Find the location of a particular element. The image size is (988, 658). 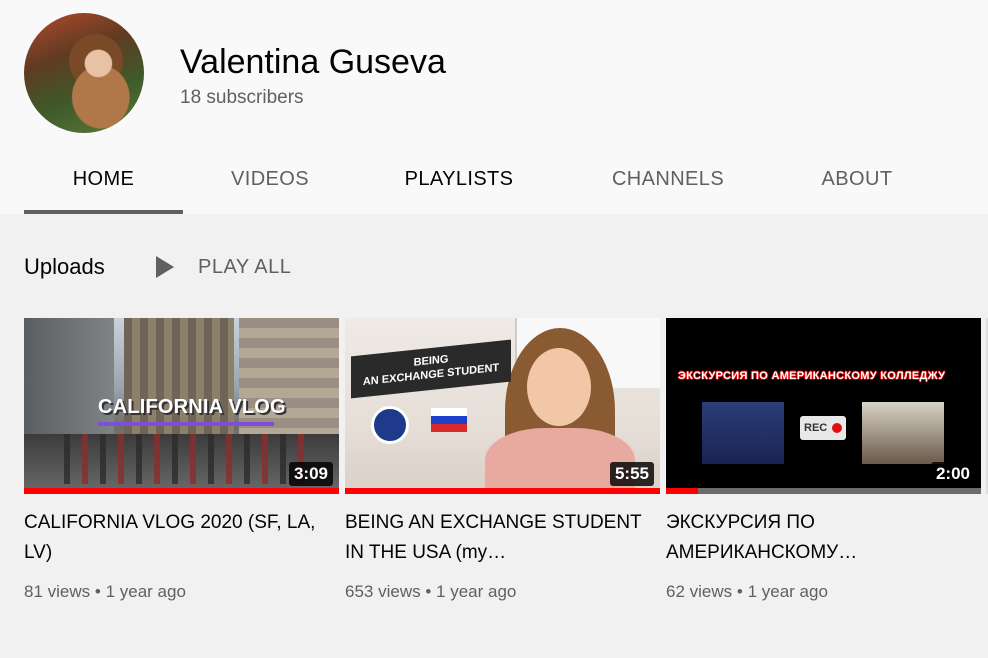

video-thumbnail: CALIFORNIA VLOG 3:09 is located at coordinates (181, 406).